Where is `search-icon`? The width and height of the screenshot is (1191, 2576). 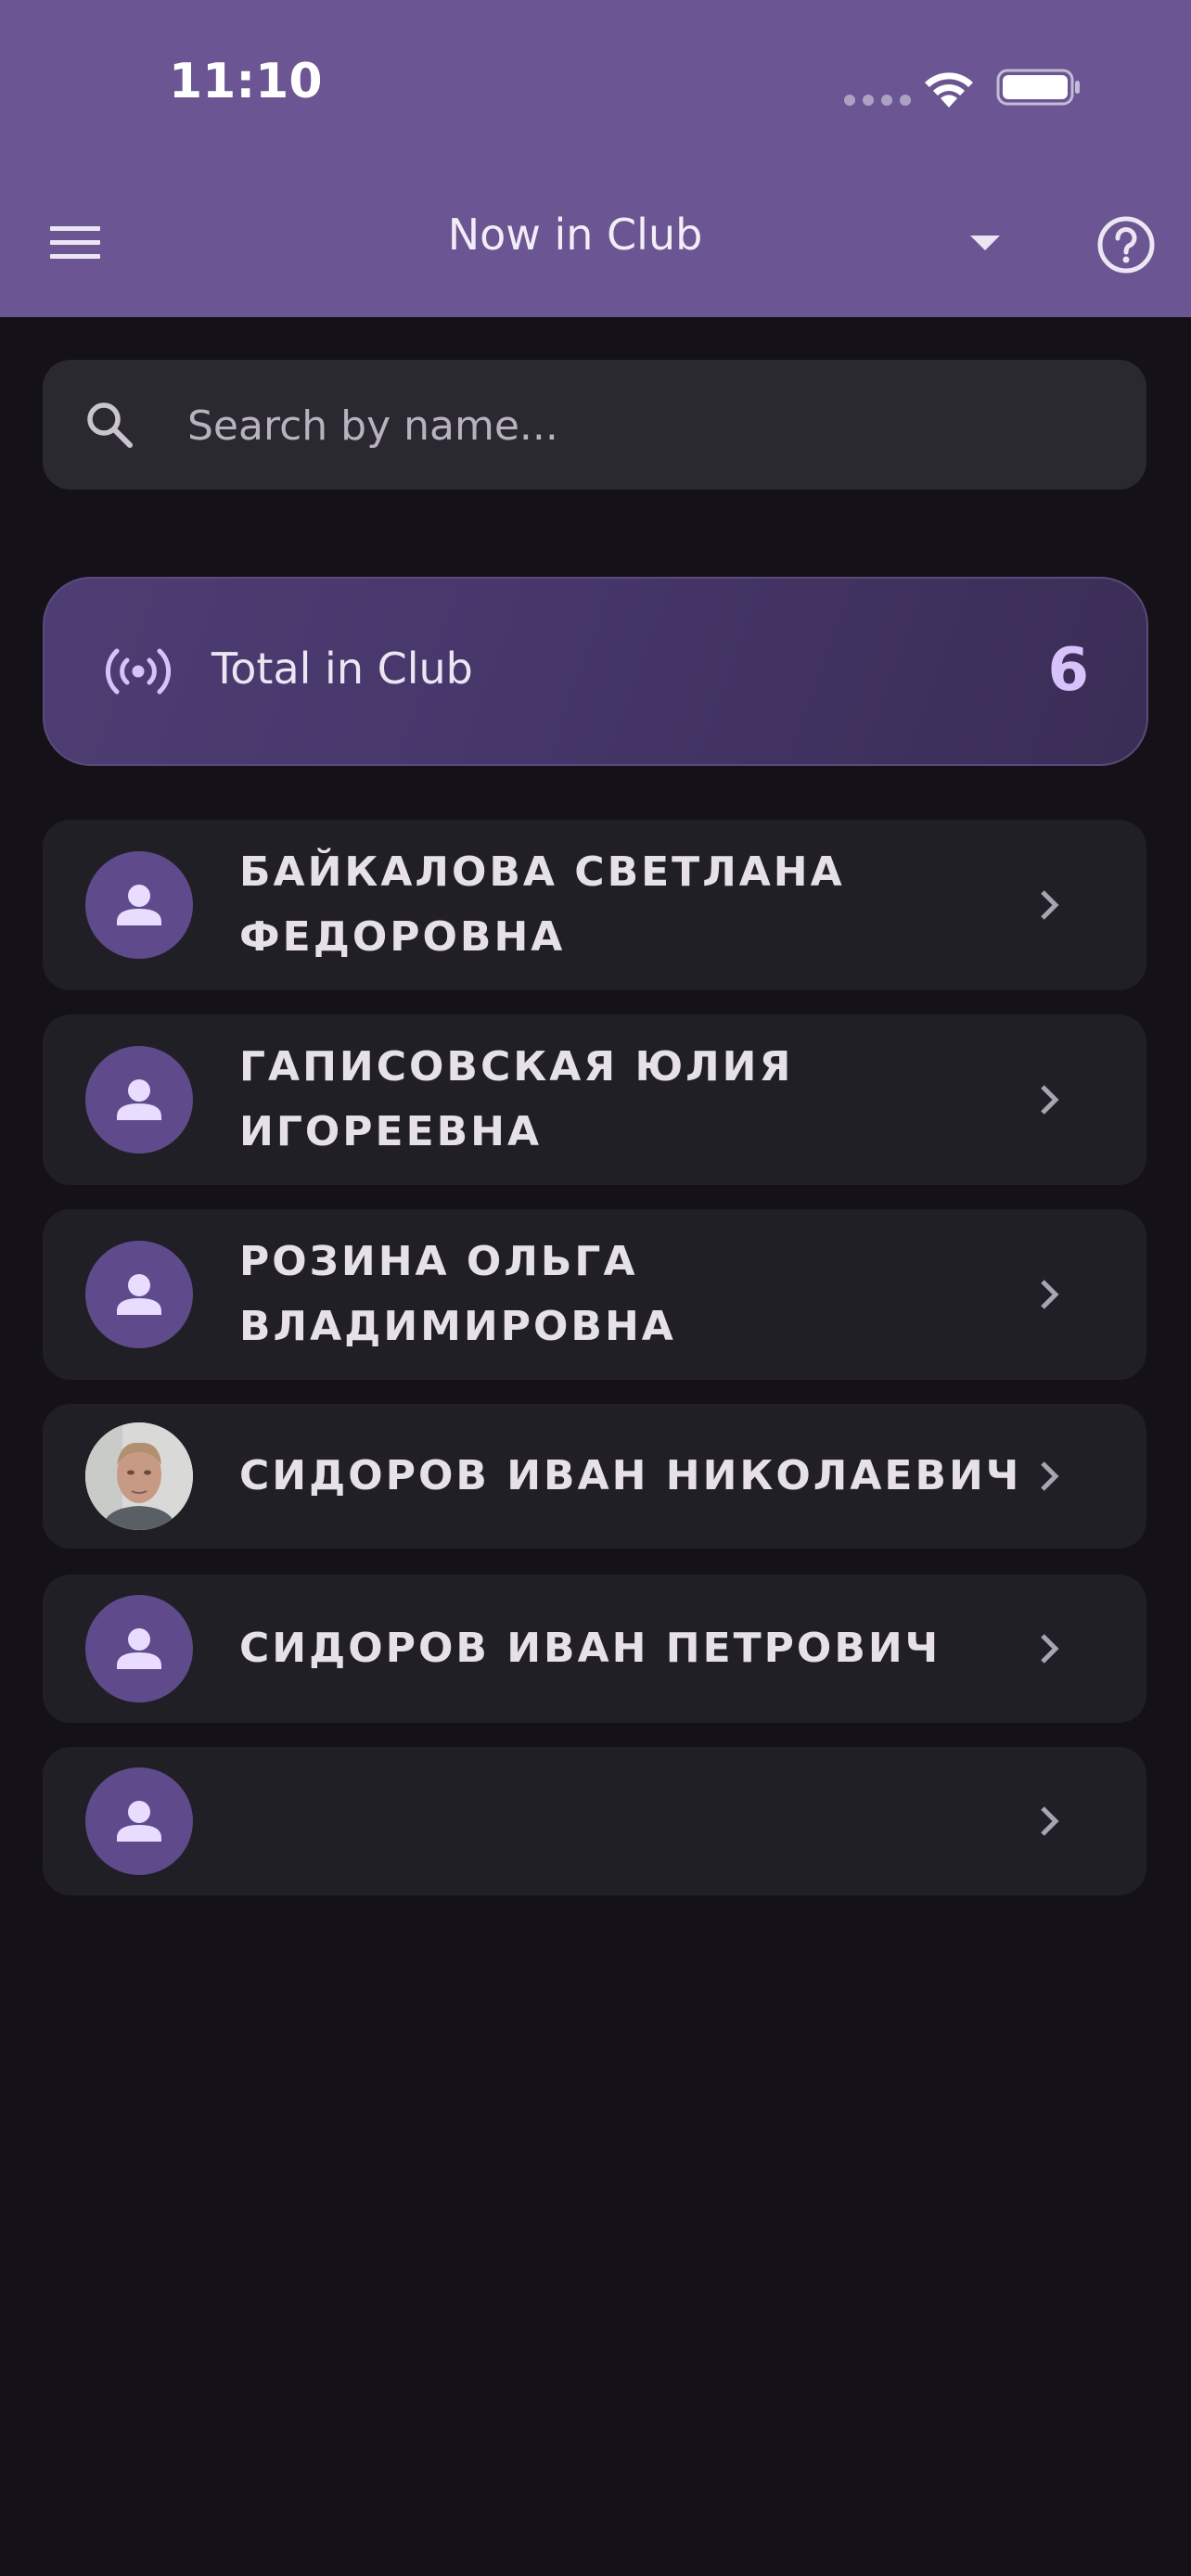 search-icon is located at coordinates (110, 425).